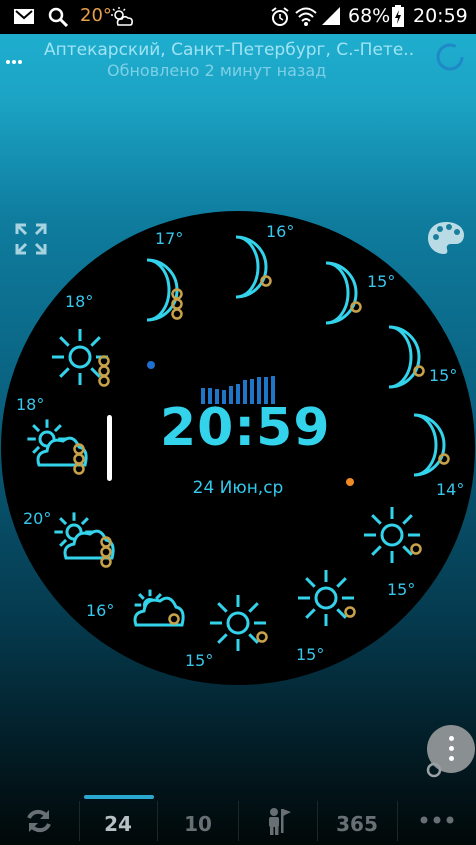 The image size is (476, 845). Describe the element at coordinates (122, 16) in the screenshot. I see `weather-icon` at that location.